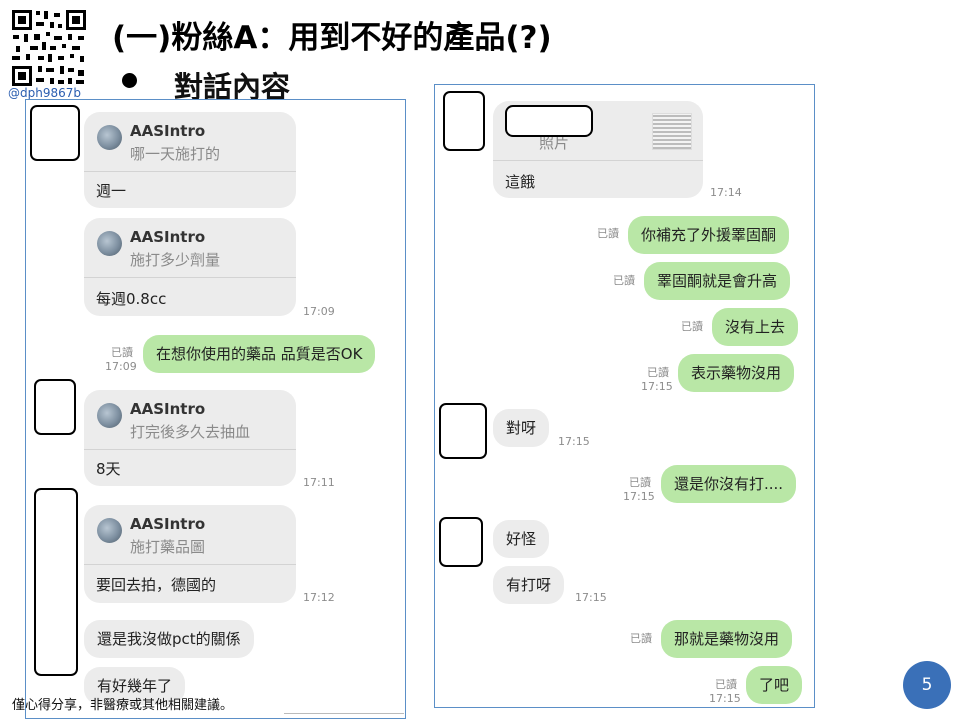 The image size is (960, 720). What do you see at coordinates (131, 299) in the screenshot?
I see `reply-text: 每週0.8cc` at bounding box center [131, 299].